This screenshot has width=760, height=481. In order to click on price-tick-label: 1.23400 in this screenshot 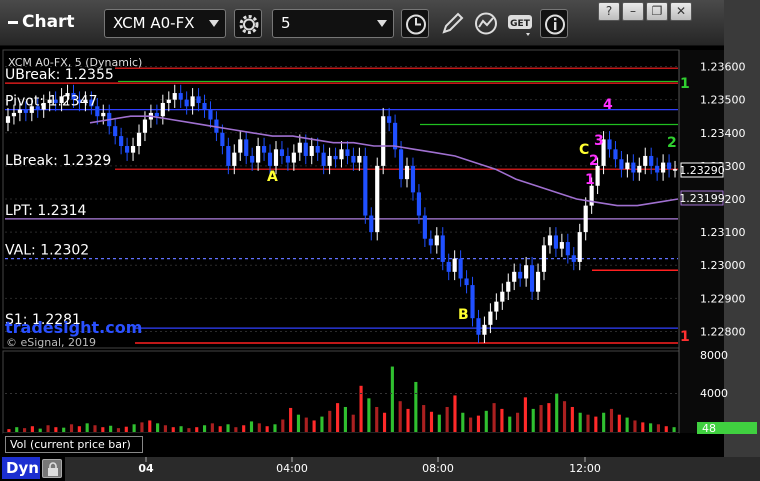, I will do `click(723, 133)`.